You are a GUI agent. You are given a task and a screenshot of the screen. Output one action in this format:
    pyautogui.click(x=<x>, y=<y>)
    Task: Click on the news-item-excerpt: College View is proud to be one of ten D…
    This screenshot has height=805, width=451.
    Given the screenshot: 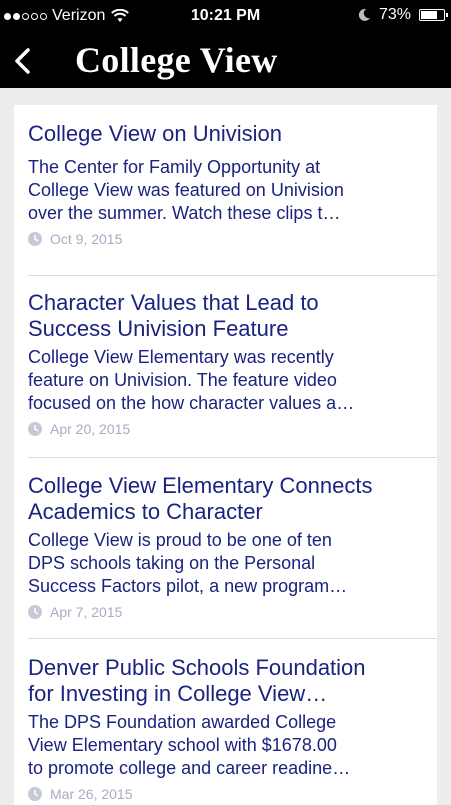 What is the action you would take?
    pyautogui.click(x=218, y=563)
    